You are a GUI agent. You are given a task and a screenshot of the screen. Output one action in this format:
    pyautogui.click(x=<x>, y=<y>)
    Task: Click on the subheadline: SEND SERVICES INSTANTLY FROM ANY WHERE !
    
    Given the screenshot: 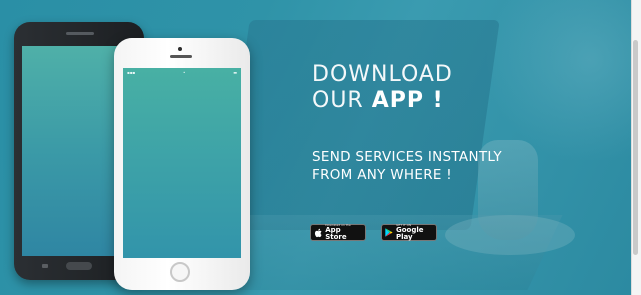 What is the action you would take?
    pyautogui.click(x=407, y=166)
    